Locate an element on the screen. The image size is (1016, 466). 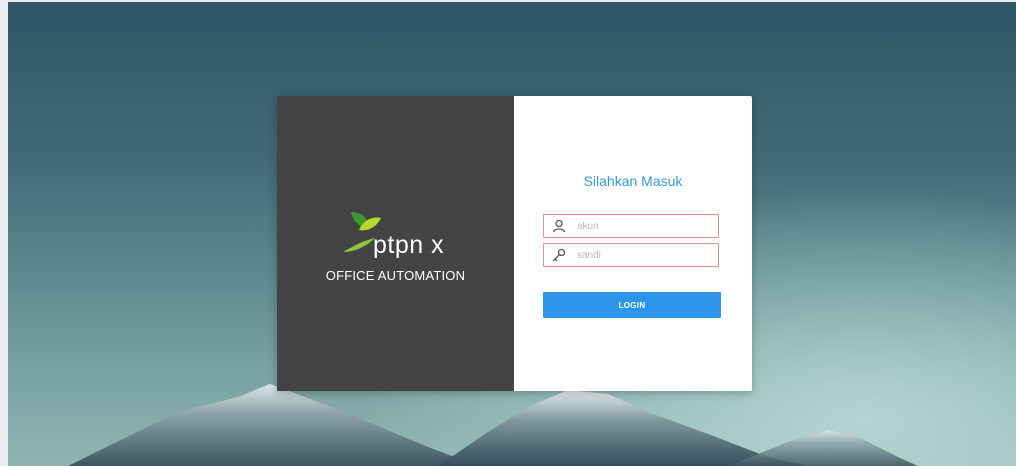
username-input is located at coordinates (642, 226).